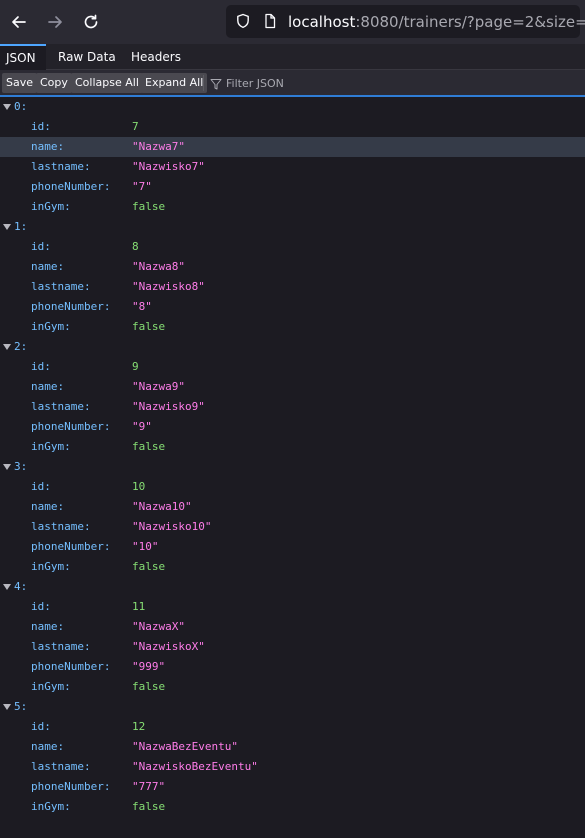 This screenshot has height=838, width=585. What do you see at coordinates (216, 84) in the screenshot?
I see `filter-icon` at bounding box center [216, 84].